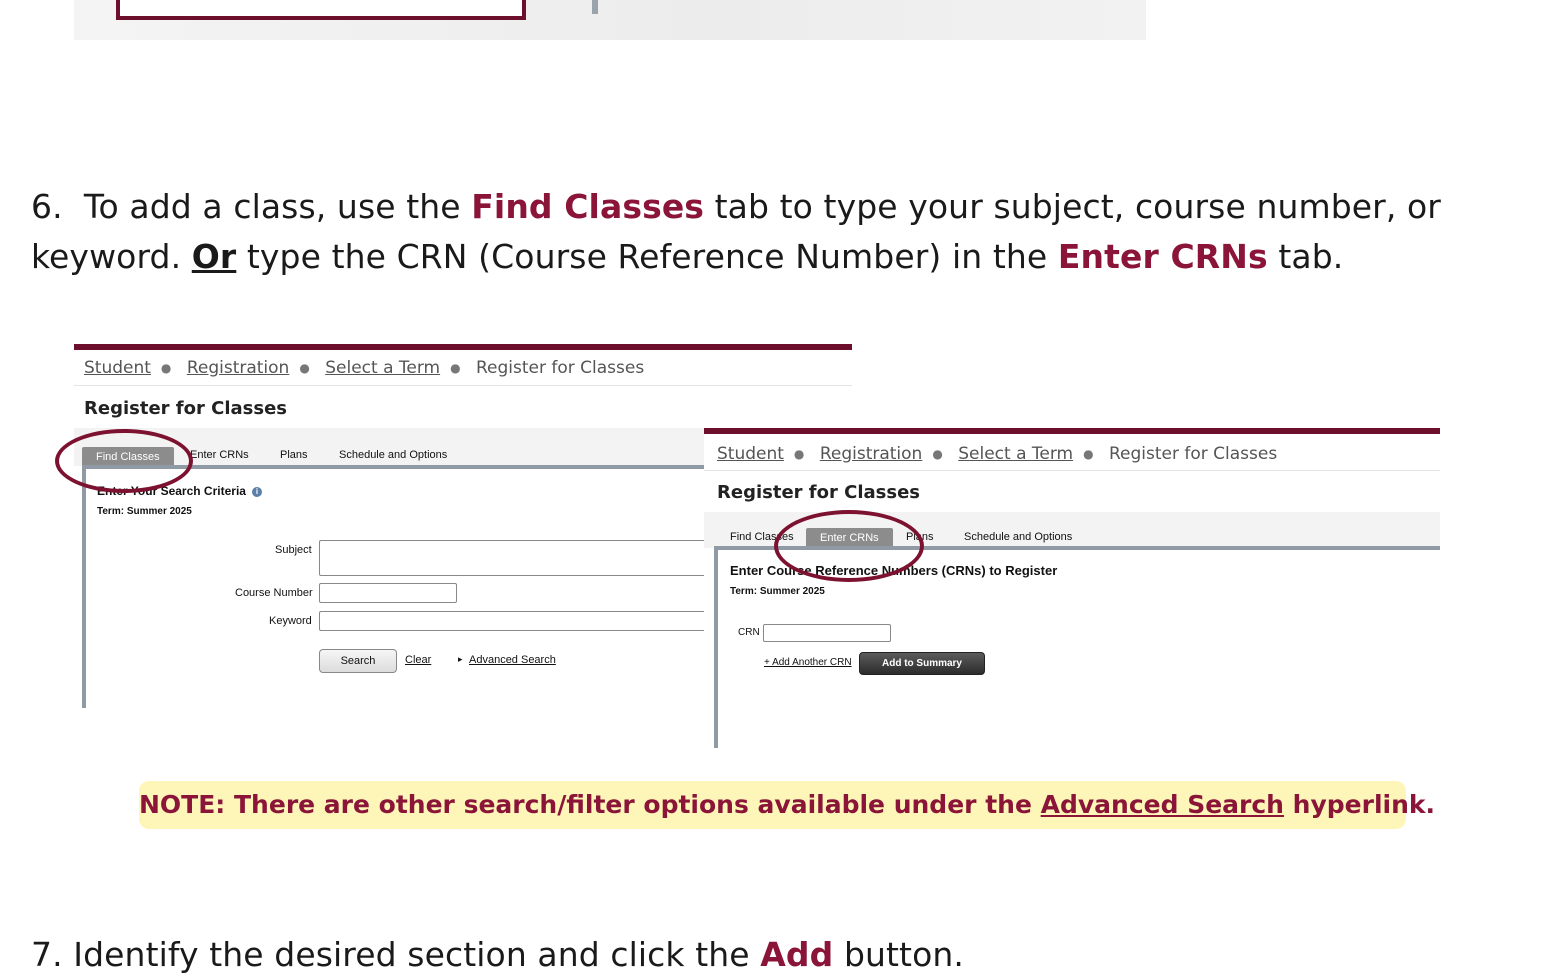 The height and width of the screenshot is (980, 1545). What do you see at coordinates (294, 455) in the screenshot?
I see `tab-plans: Plans` at bounding box center [294, 455].